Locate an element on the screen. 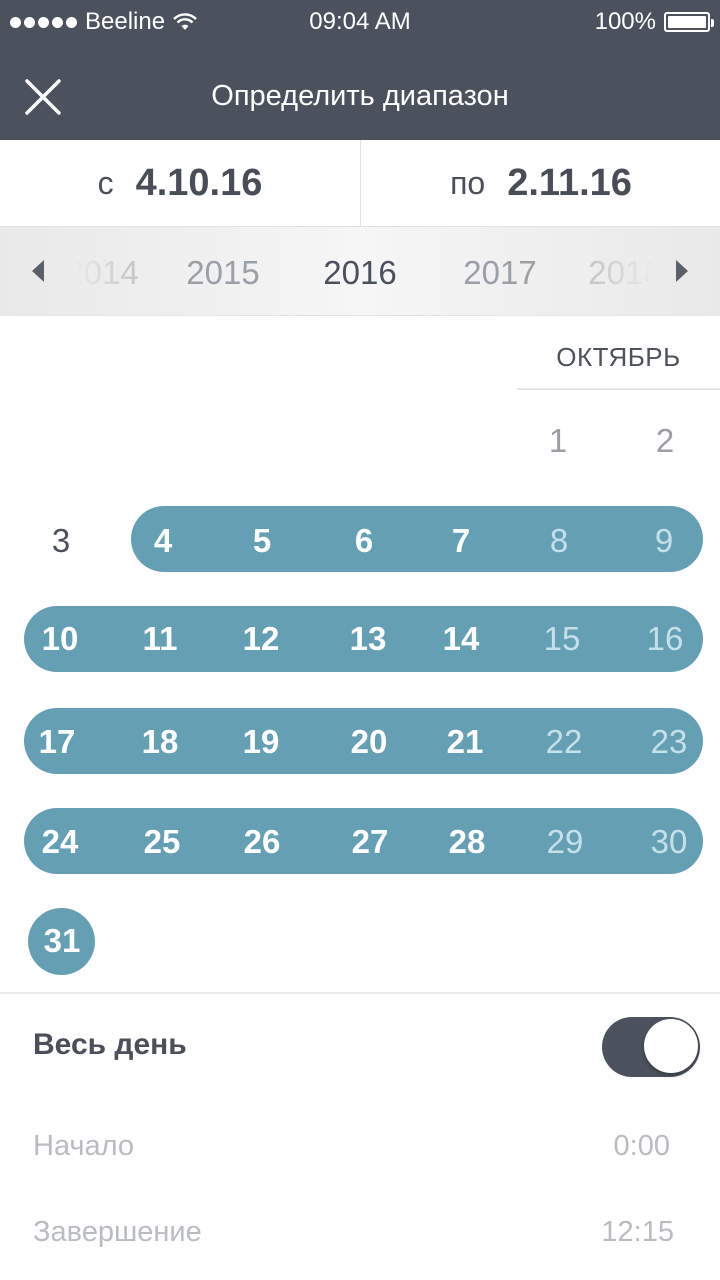  status-right: 100% is located at coordinates (654, 22).